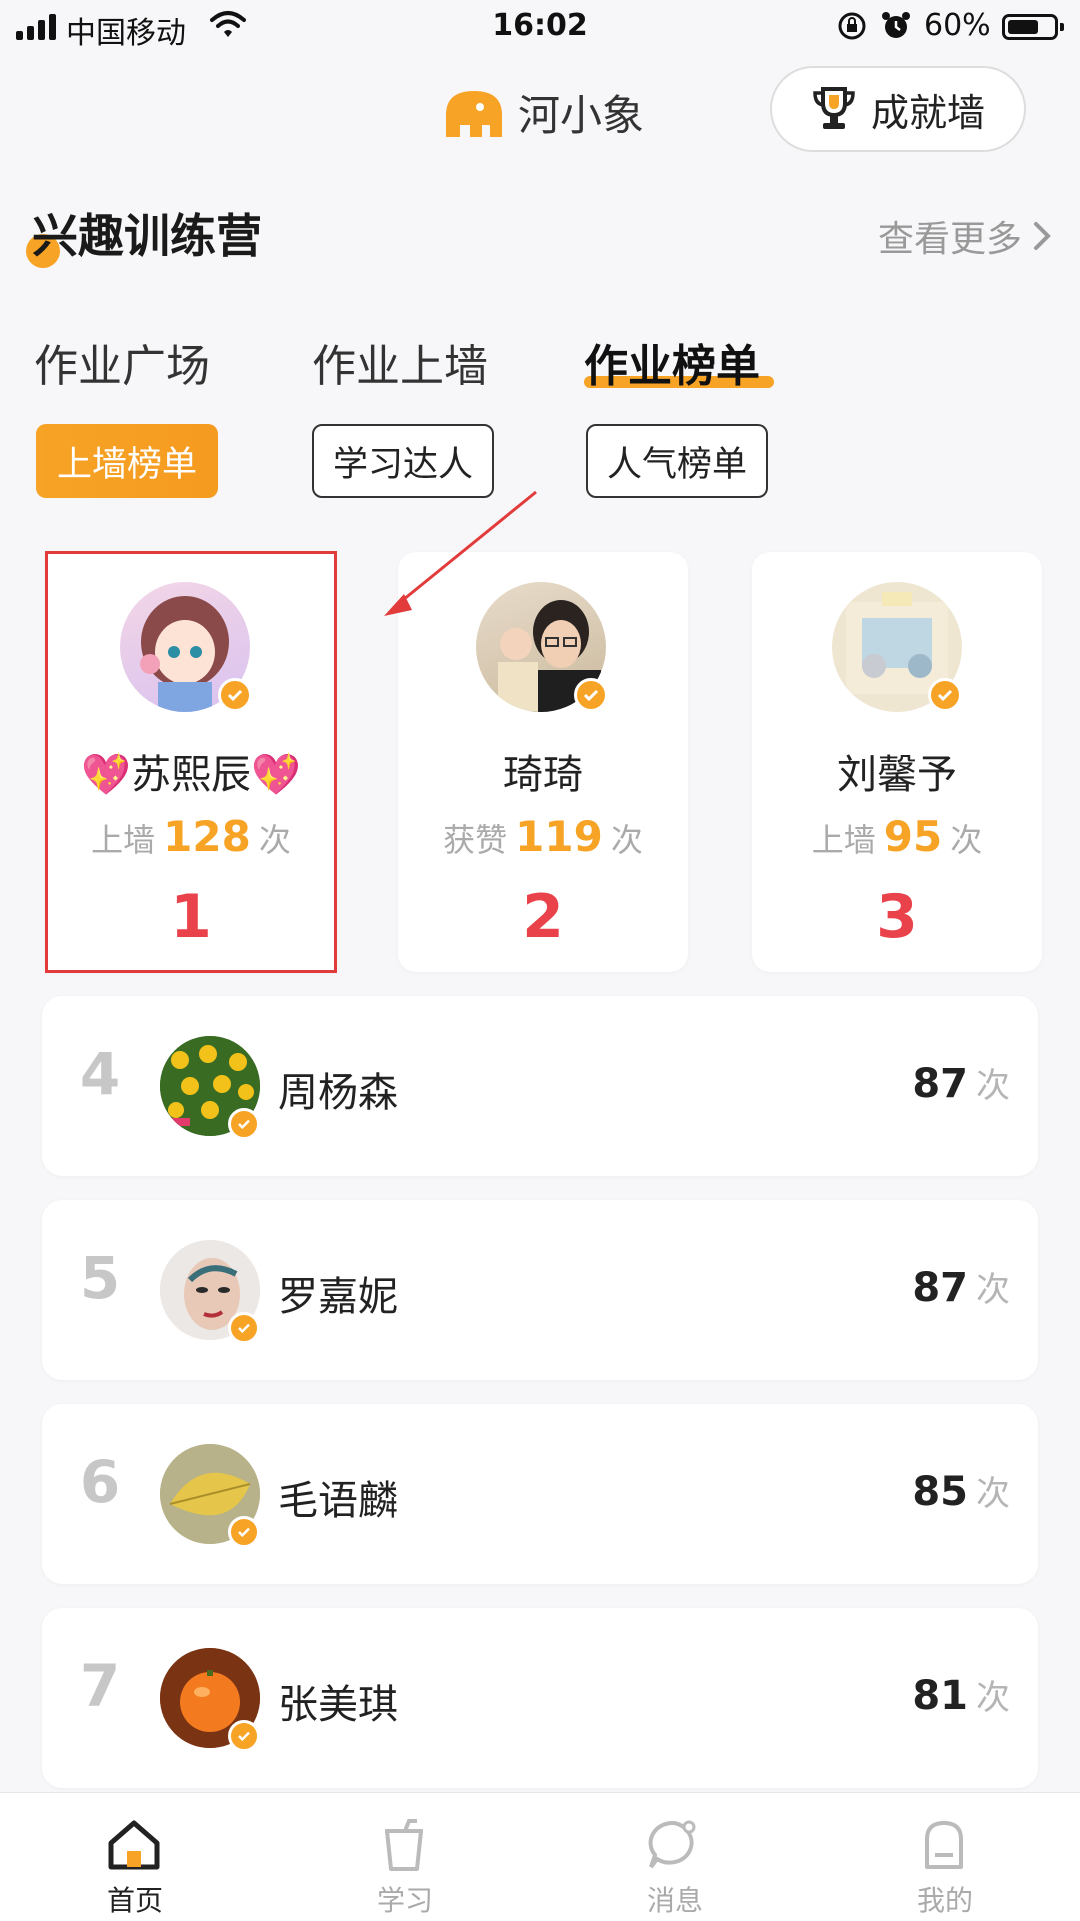 The height and width of the screenshot is (1921, 1080). What do you see at coordinates (940, 1492) in the screenshot?
I see `count-value: 85` at bounding box center [940, 1492].